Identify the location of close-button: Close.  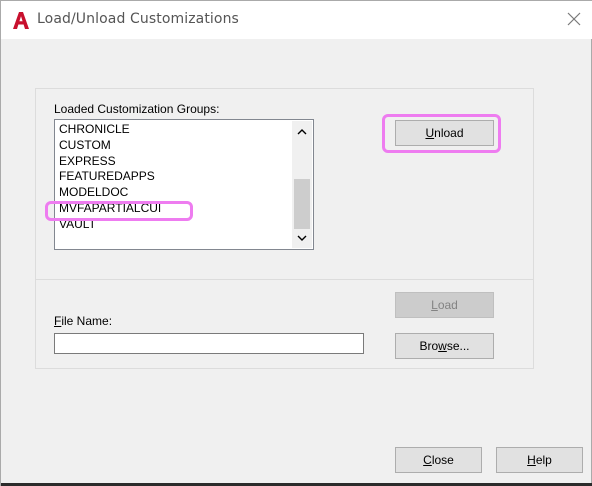
(438, 460).